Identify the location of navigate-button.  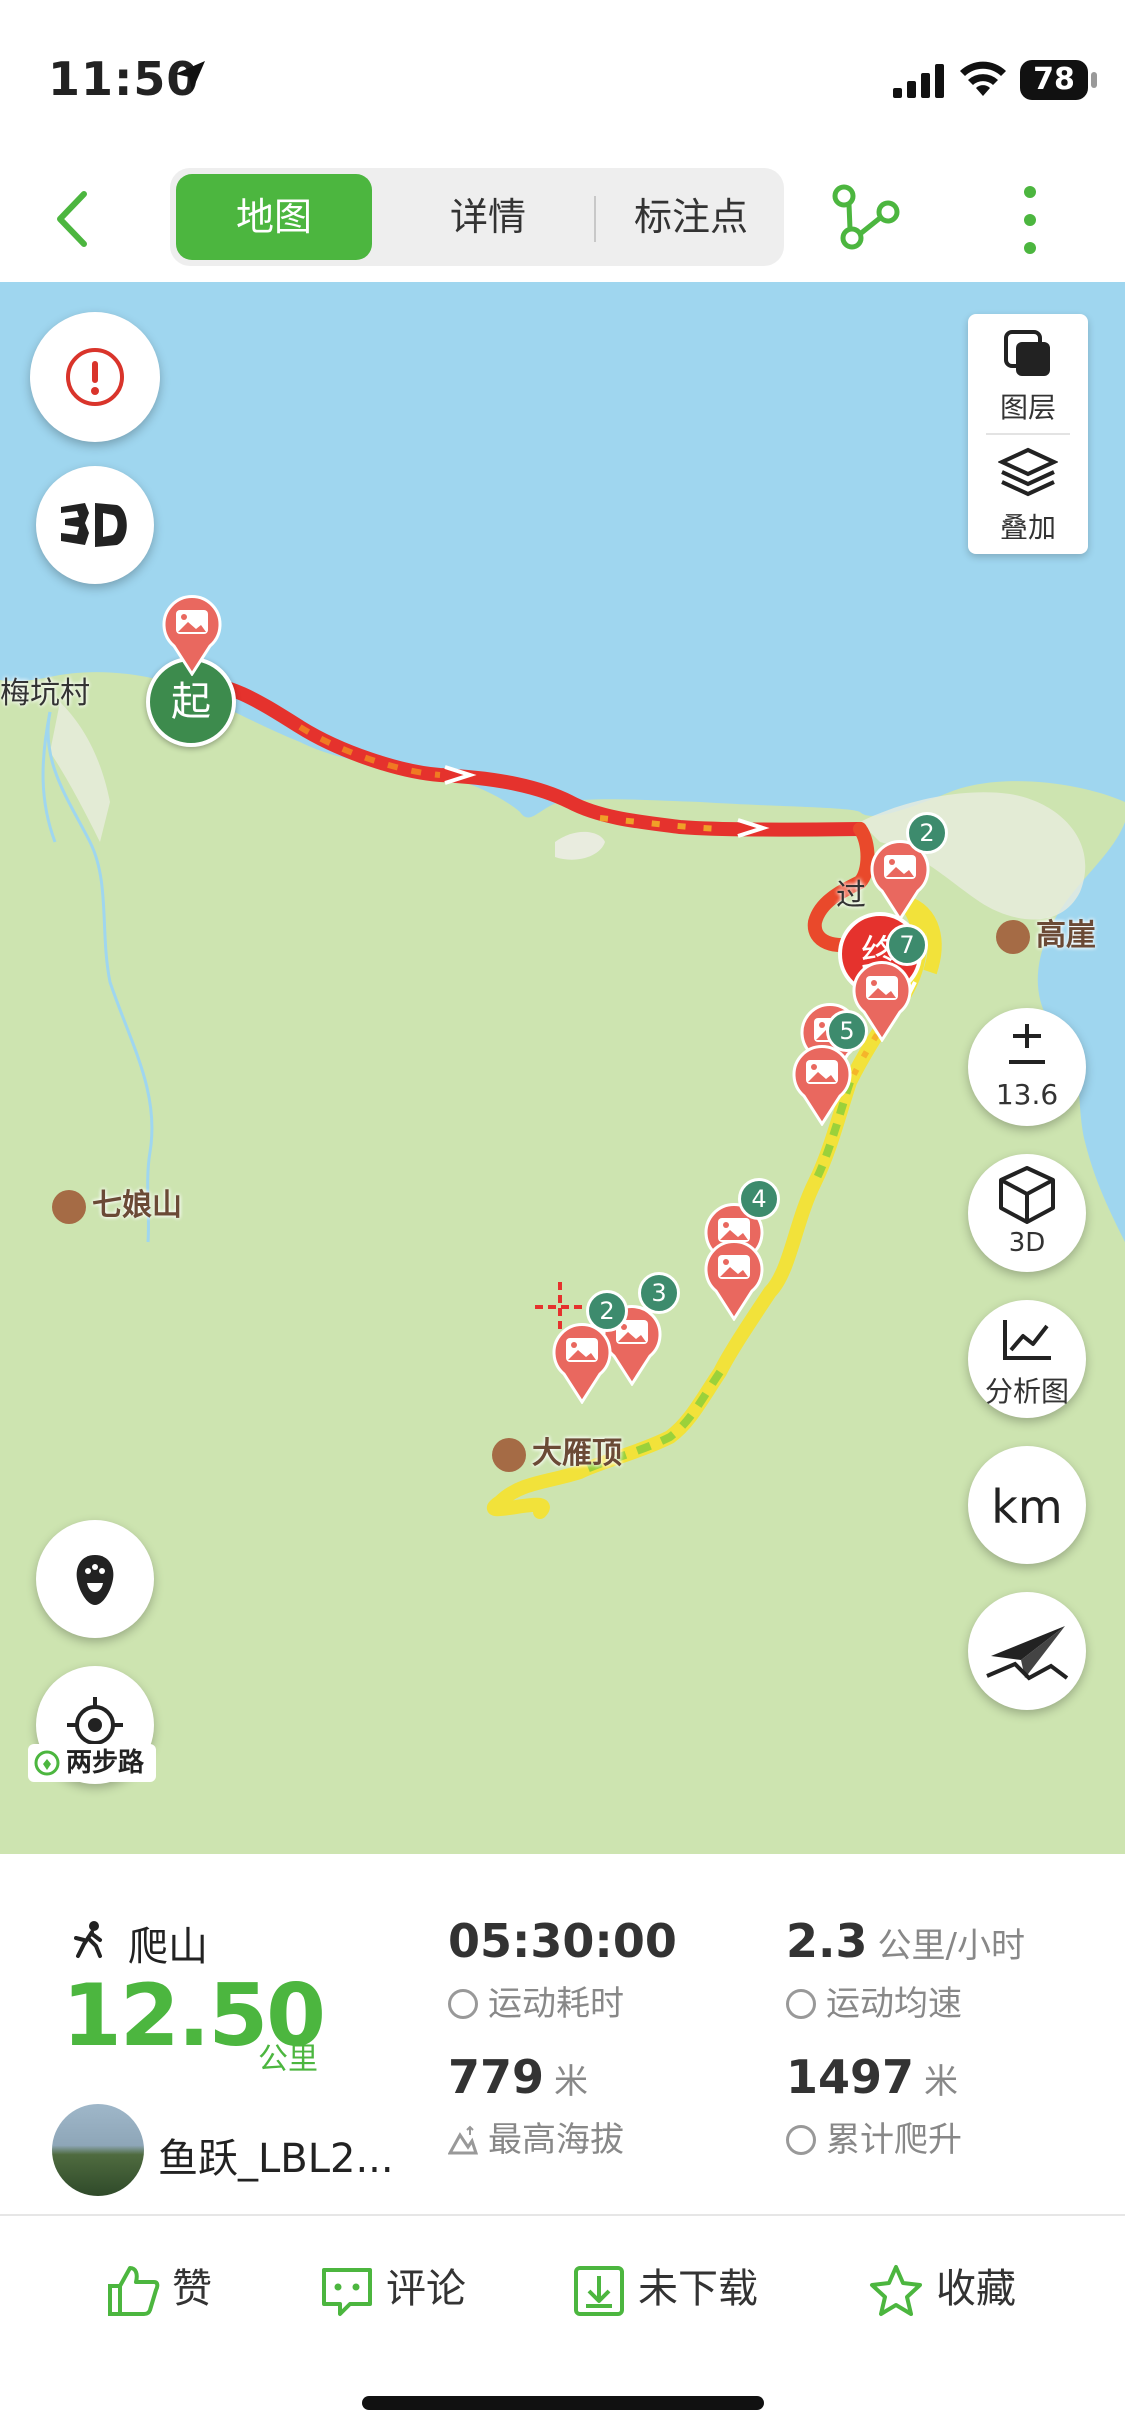
(1027, 1651).